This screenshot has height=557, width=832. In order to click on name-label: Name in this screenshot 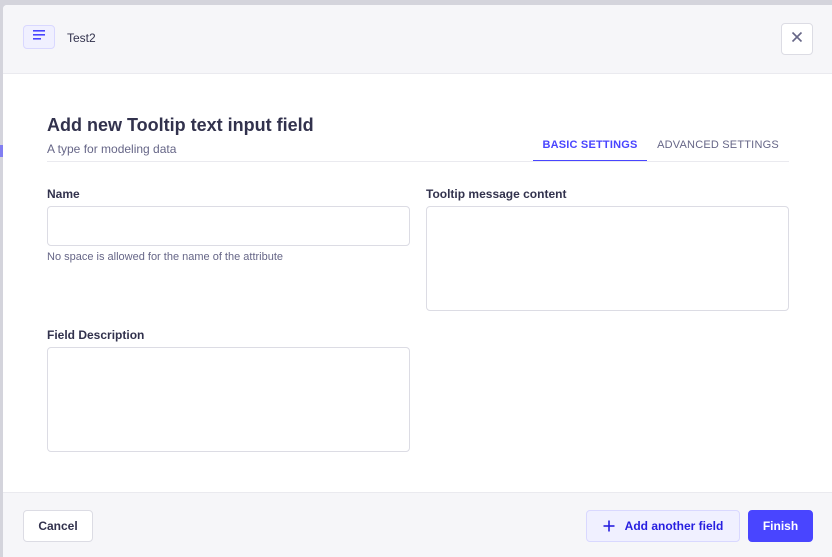, I will do `click(63, 194)`.